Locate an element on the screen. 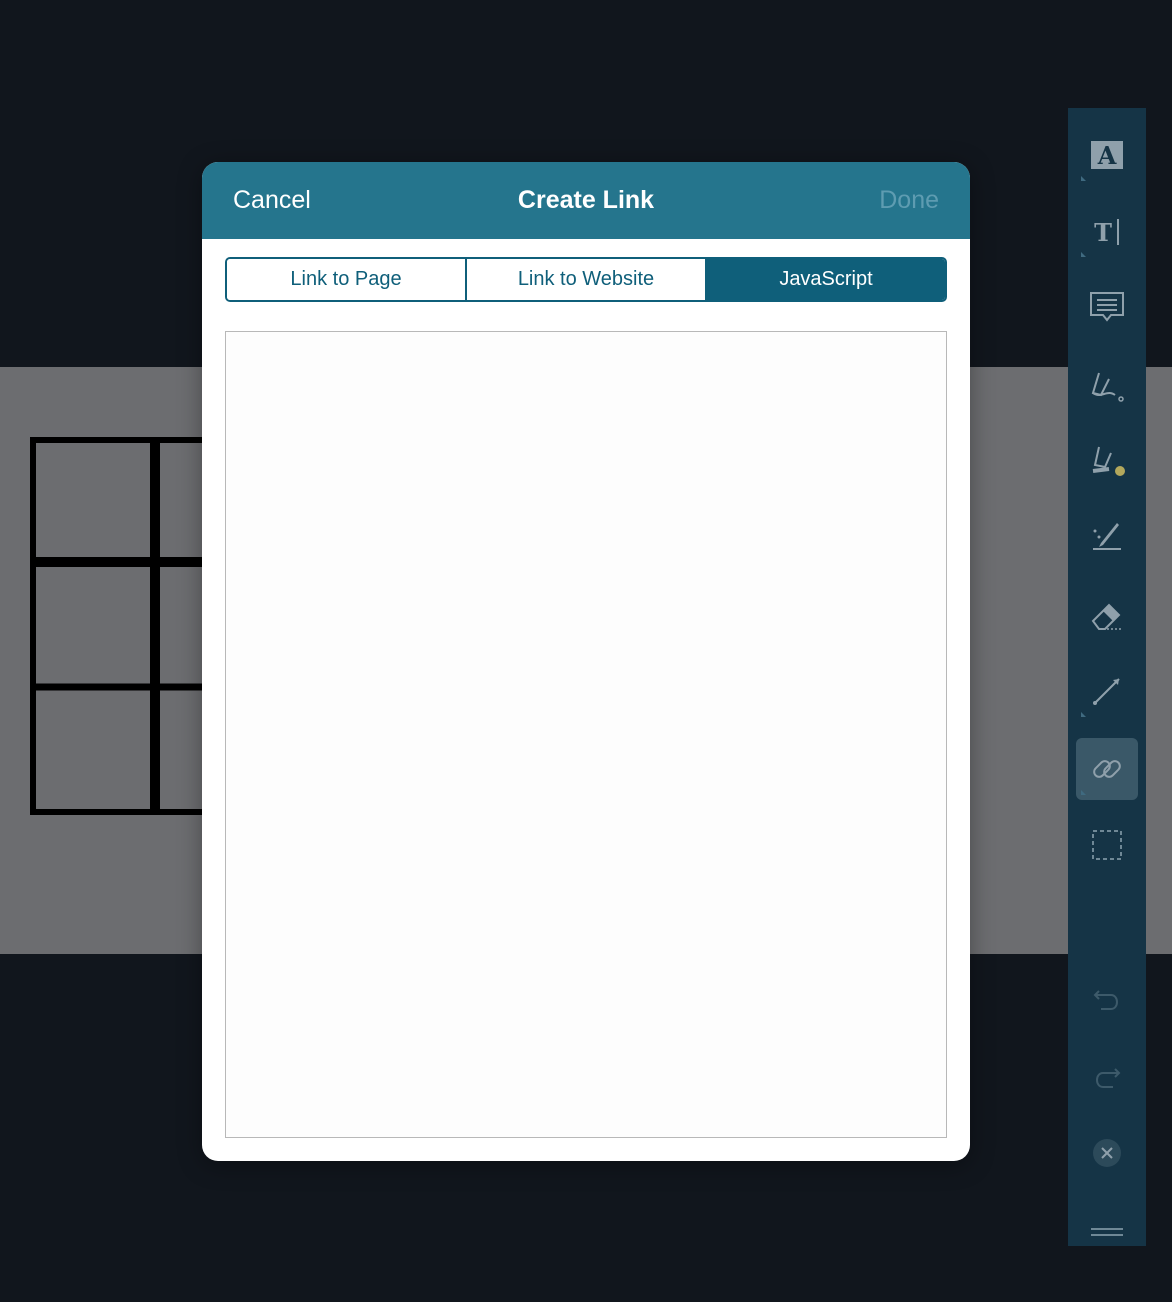 This screenshot has height=1302, width=1172. pen-tool is located at coordinates (1107, 385).